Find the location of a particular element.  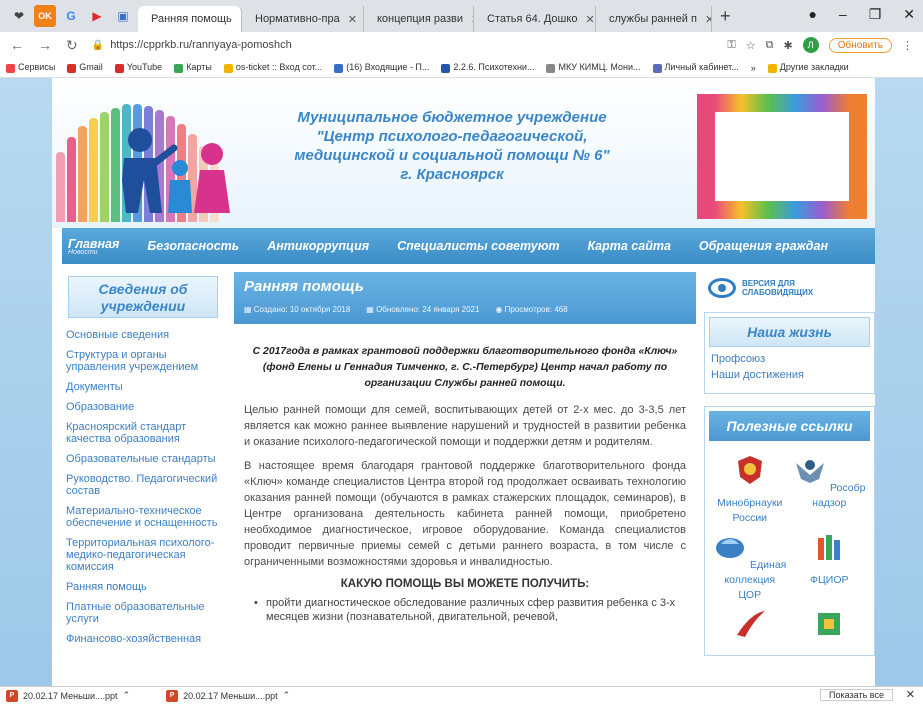

cube-logo-icon is located at coordinates (829, 624).